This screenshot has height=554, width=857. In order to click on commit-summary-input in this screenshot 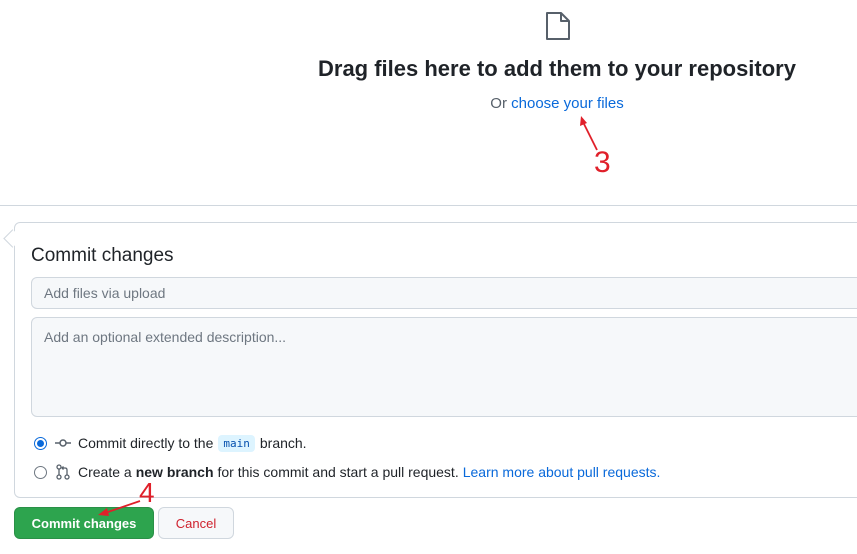, I will do `click(444, 293)`.